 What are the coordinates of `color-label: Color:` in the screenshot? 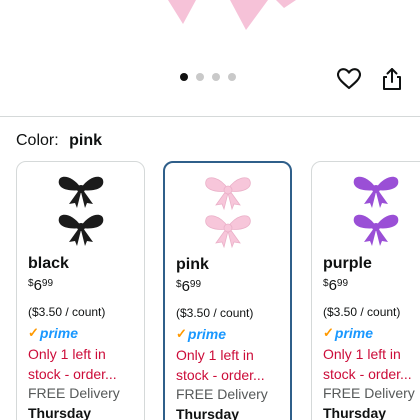 It's located at (37, 140).